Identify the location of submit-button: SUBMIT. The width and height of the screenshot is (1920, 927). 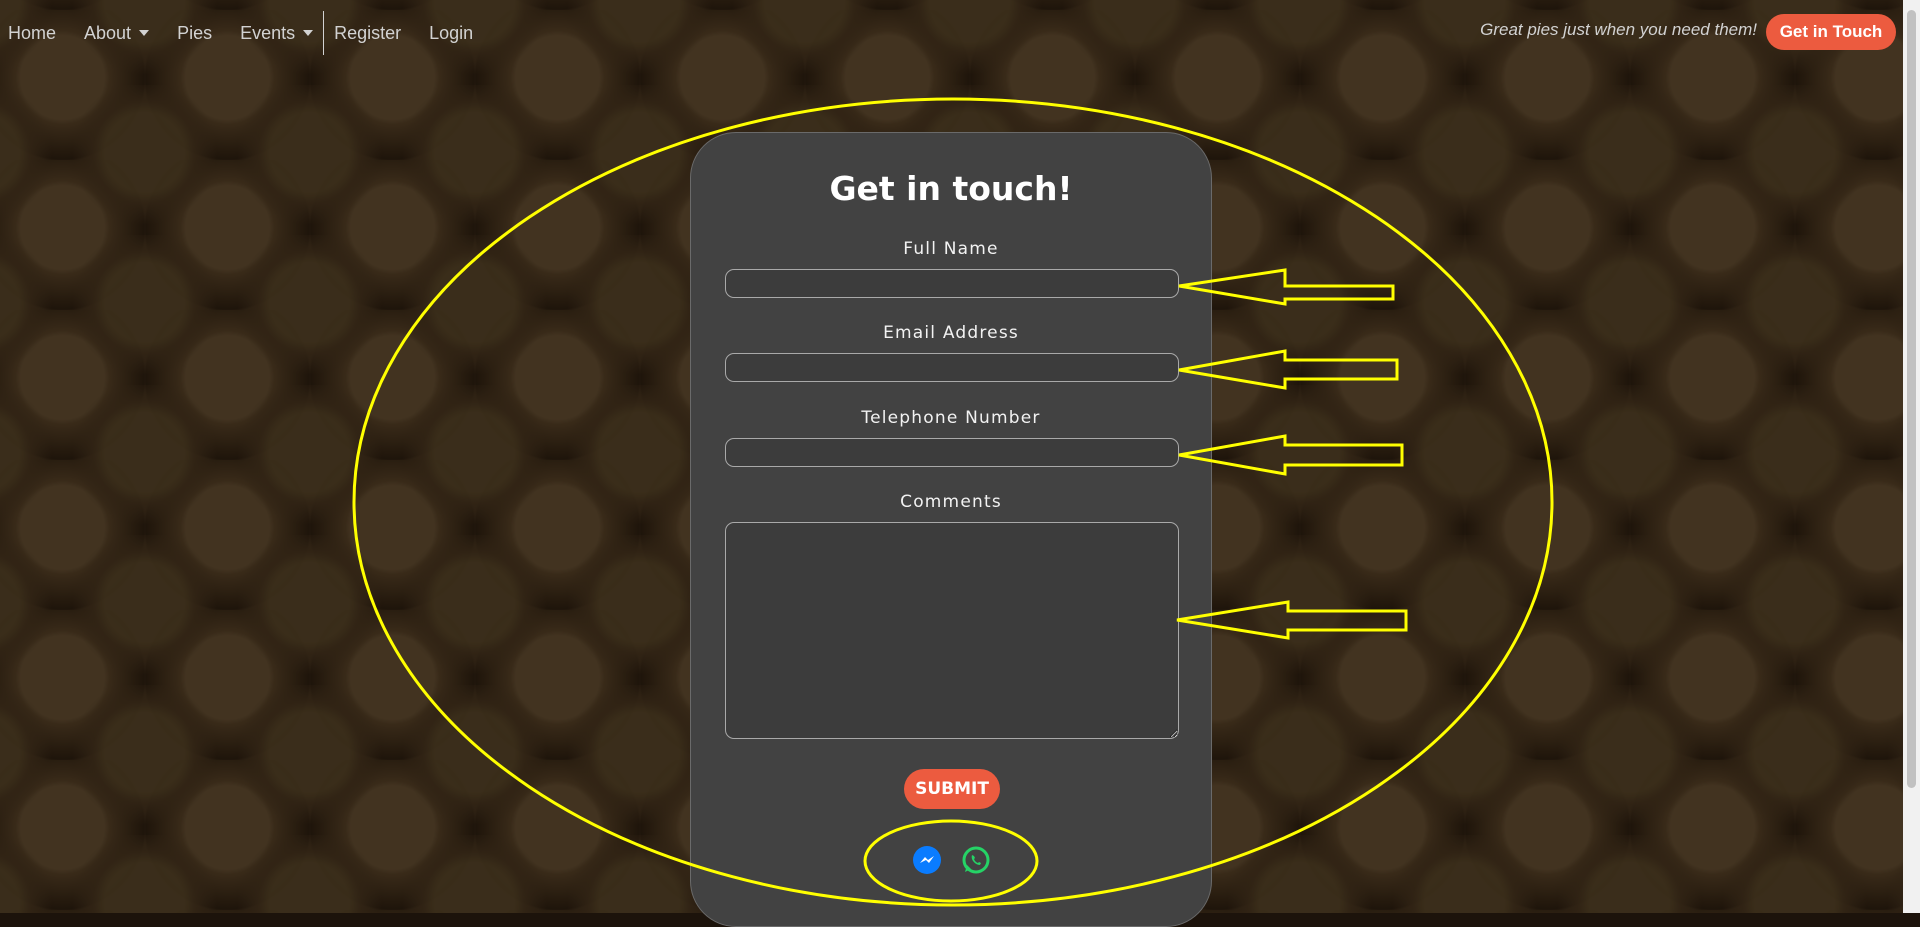
(952, 789).